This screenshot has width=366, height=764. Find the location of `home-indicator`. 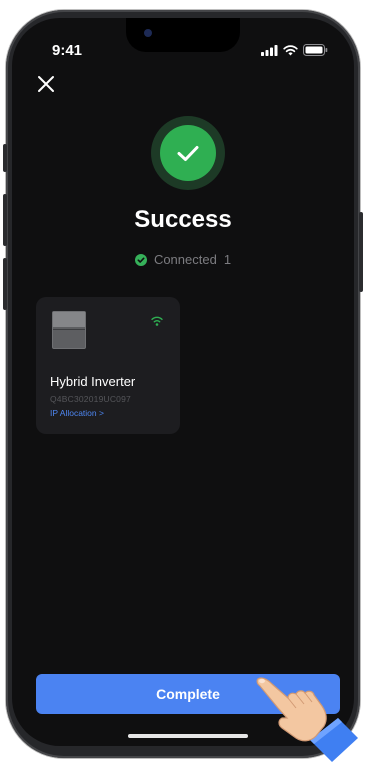

home-indicator is located at coordinates (188, 736).